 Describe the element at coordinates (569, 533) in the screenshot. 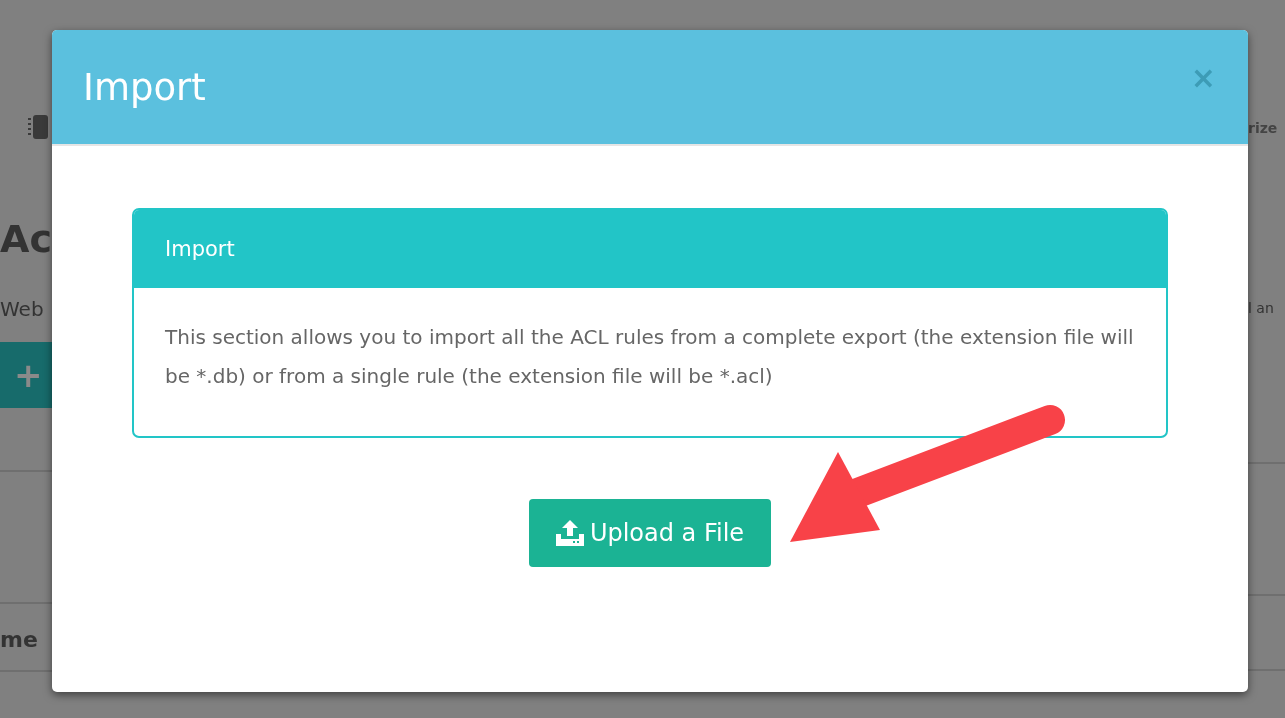

I see `upload-icon` at that location.